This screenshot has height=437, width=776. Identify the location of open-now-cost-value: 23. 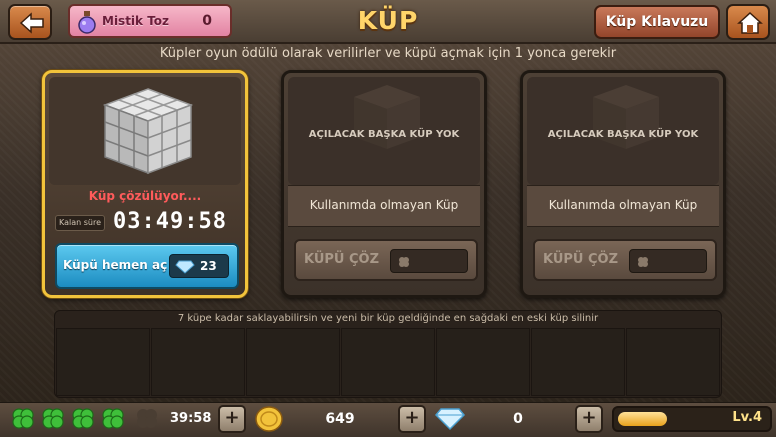
(208, 266).